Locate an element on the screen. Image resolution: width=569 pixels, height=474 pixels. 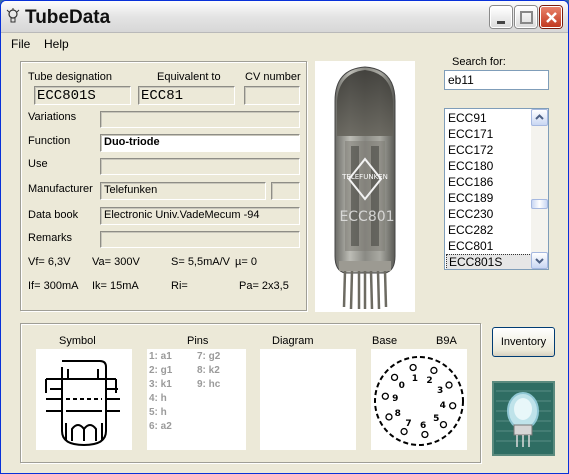
tube-logo is located at coordinates (523, 418).